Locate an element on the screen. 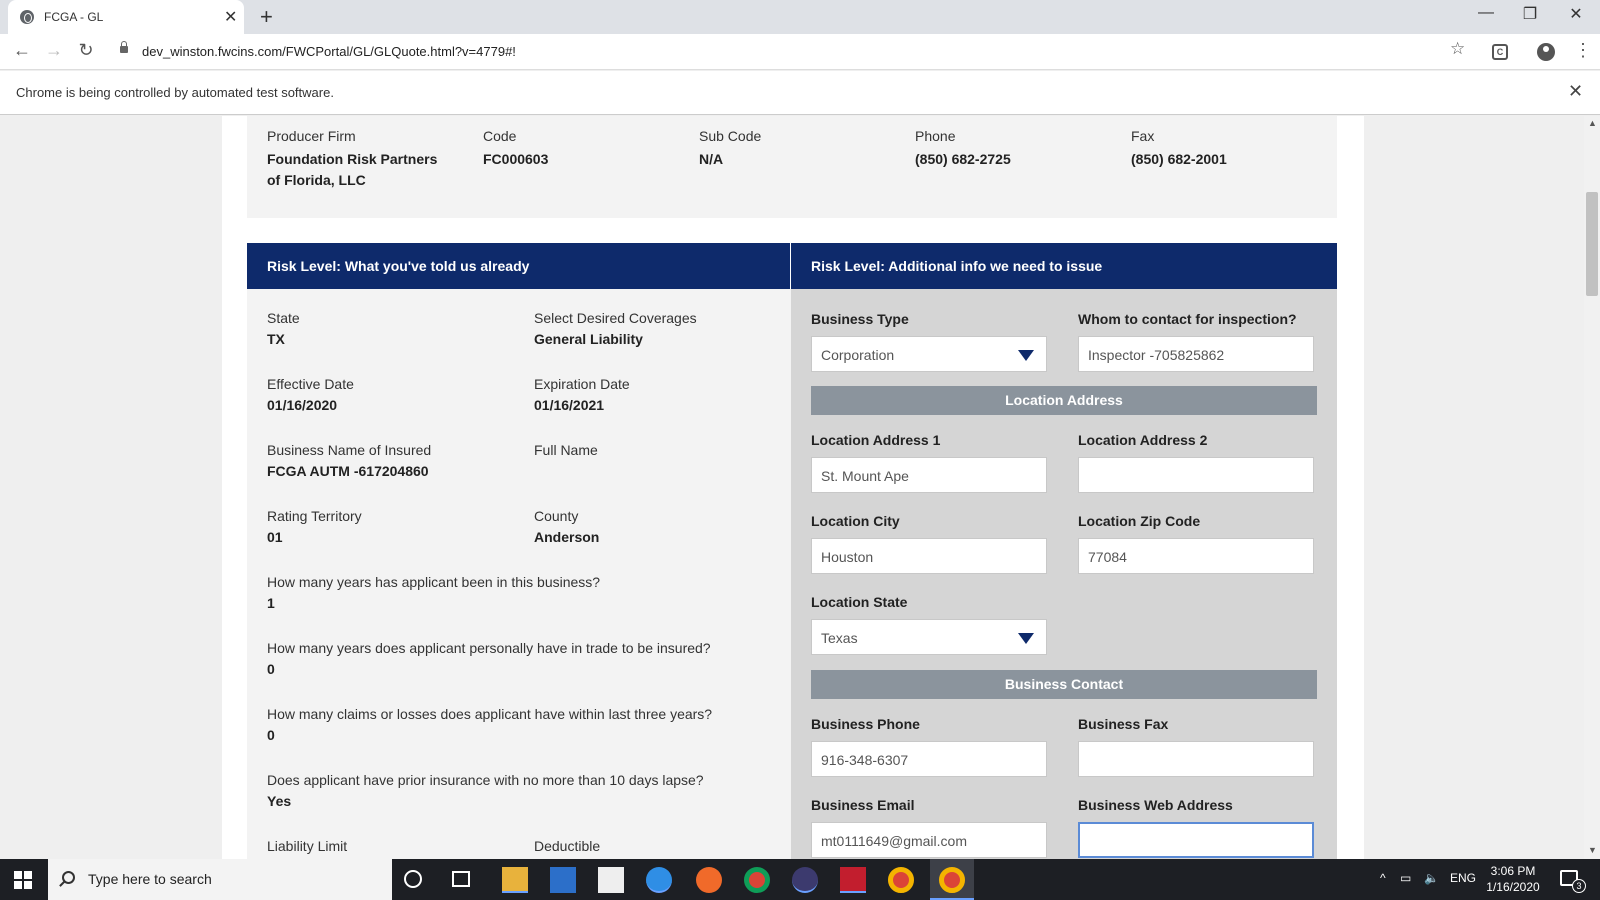 This screenshot has width=1600, height=900. cortana-icon is located at coordinates (413, 879).